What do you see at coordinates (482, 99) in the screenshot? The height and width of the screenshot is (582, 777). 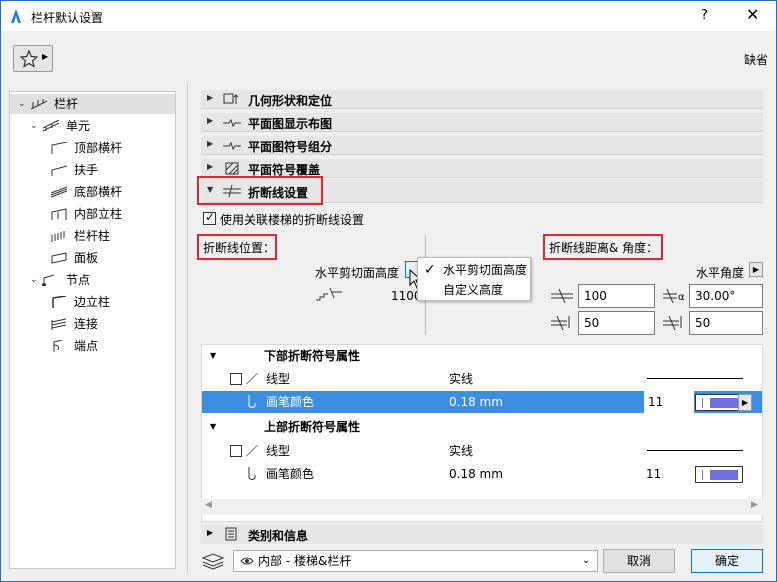 I see `section-geometry: ▶ 几何形状和定位` at bounding box center [482, 99].